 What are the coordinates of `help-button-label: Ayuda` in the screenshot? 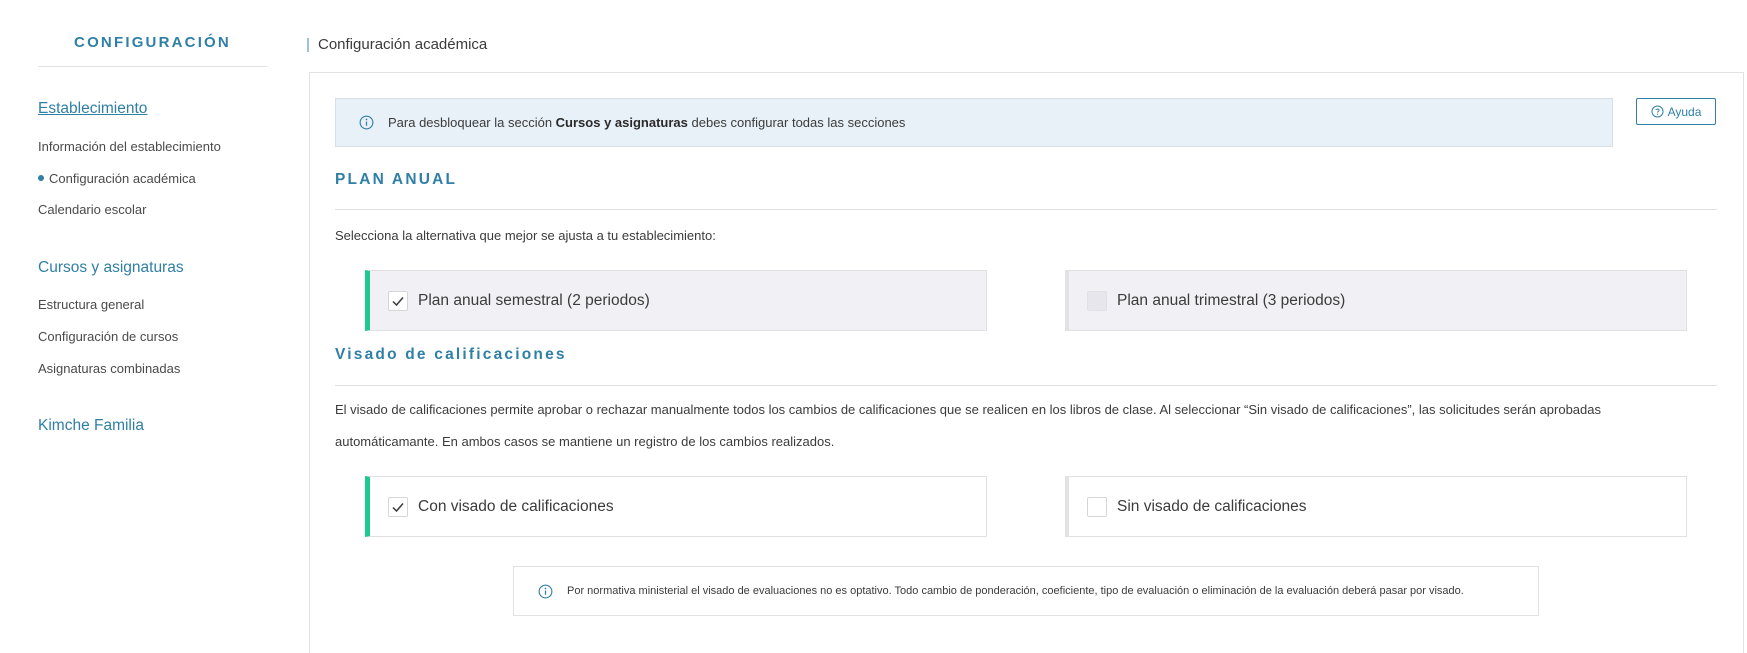 It's located at (1684, 111).